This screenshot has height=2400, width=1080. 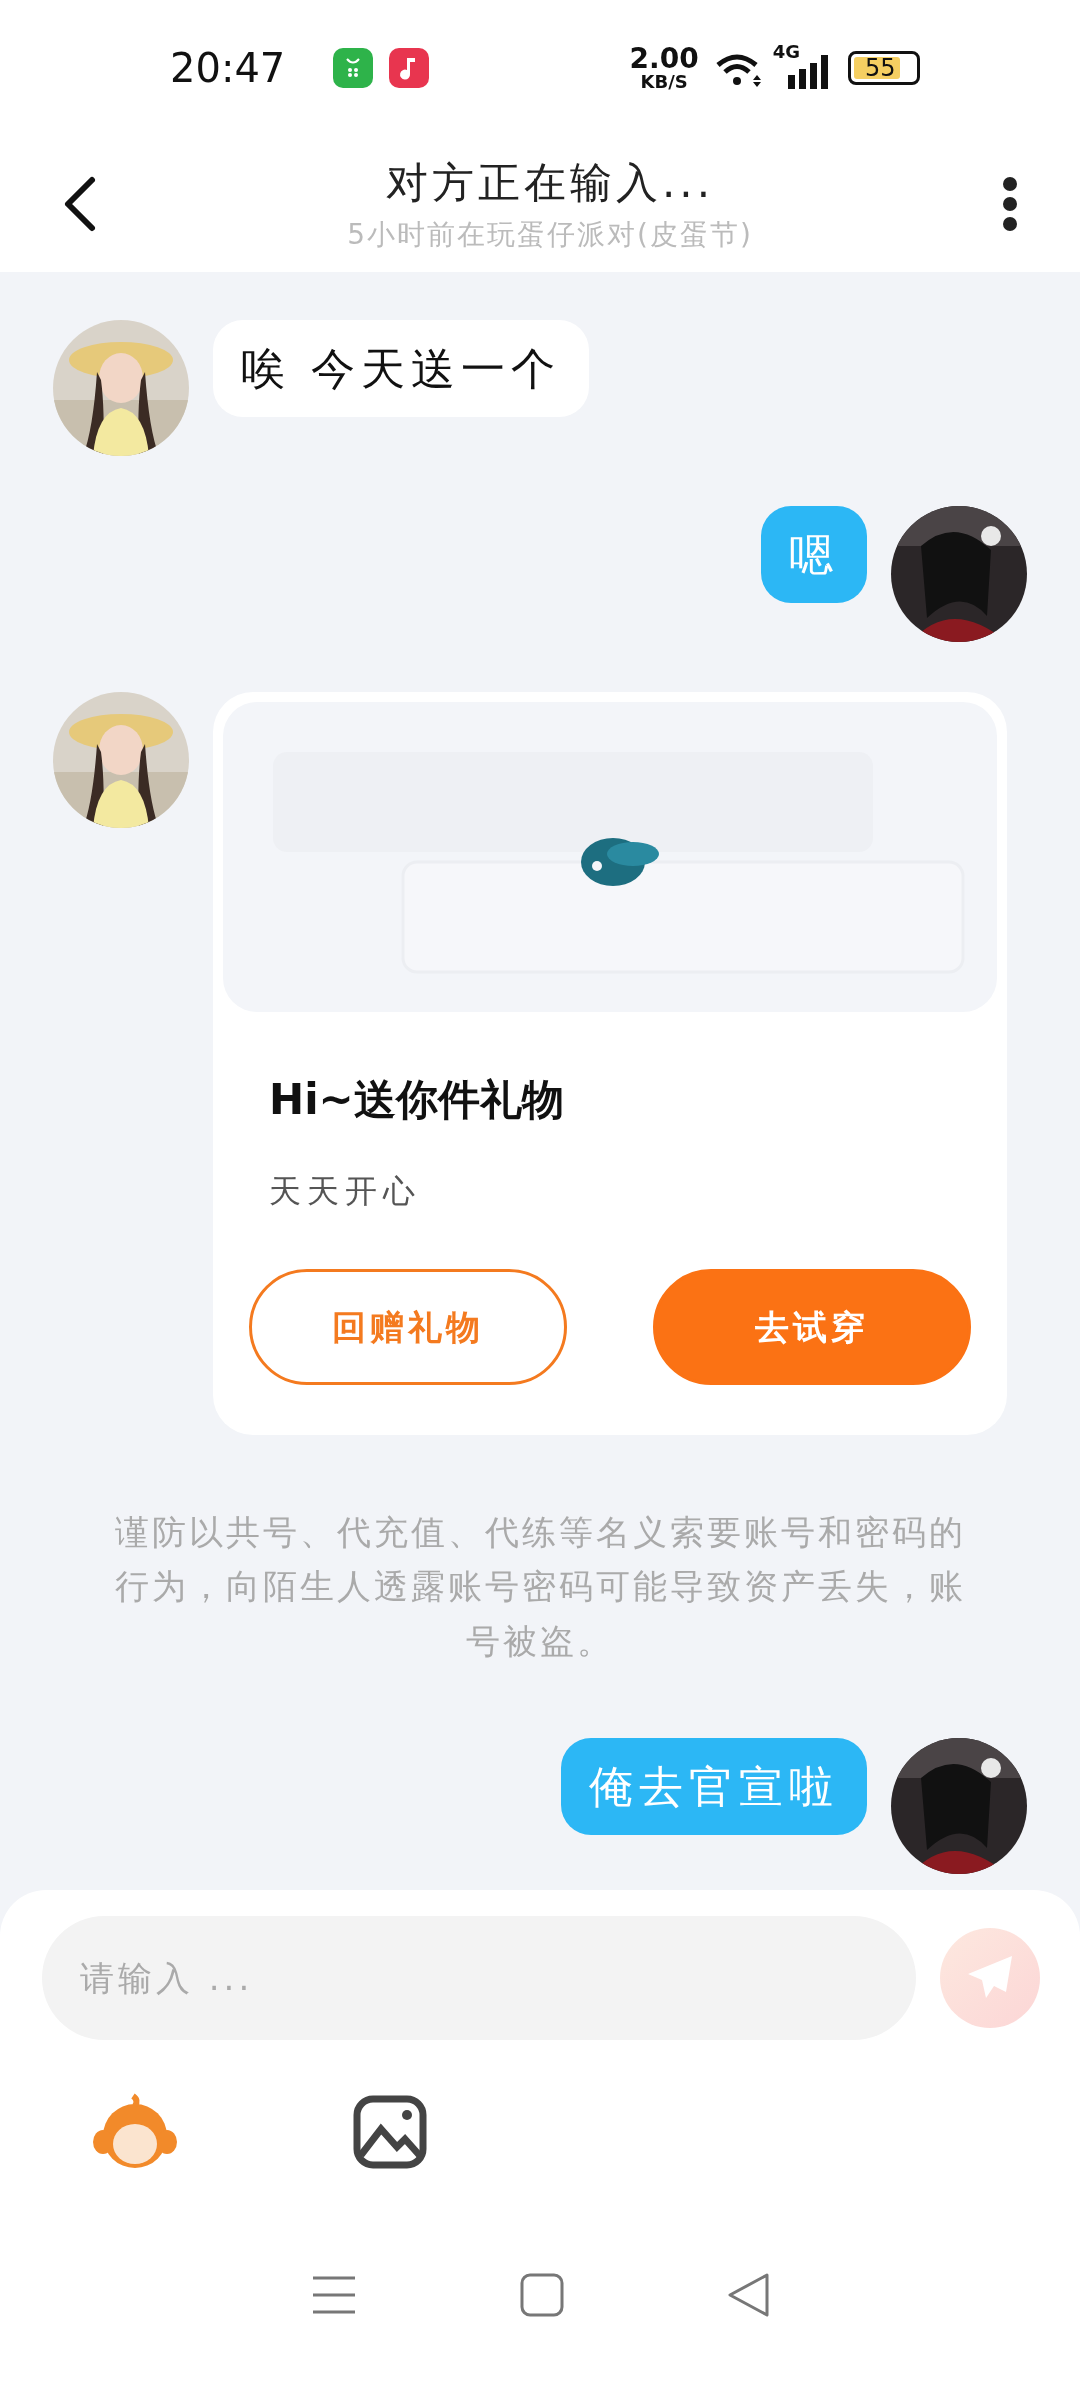 What do you see at coordinates (664, 81) in the screenshot?
I see `speed-unit: KB/S` at bounding box center [664, 81].